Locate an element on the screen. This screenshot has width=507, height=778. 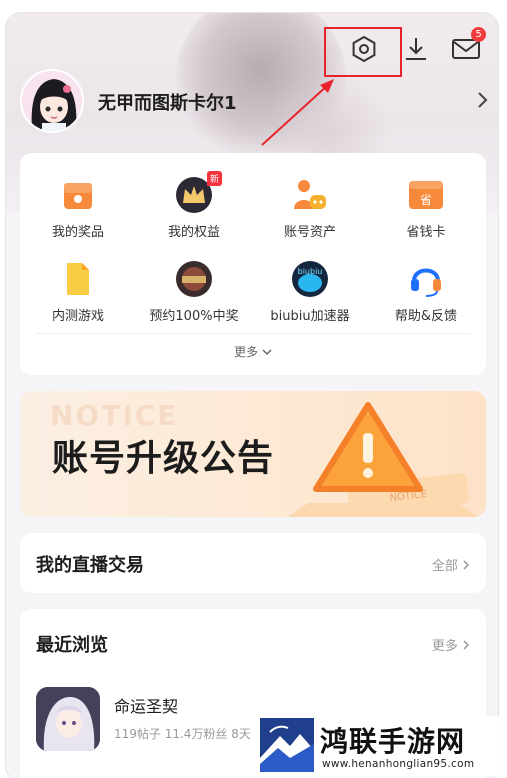
banner-ghost-text: NOTICE is located at coordinates (114, 415).